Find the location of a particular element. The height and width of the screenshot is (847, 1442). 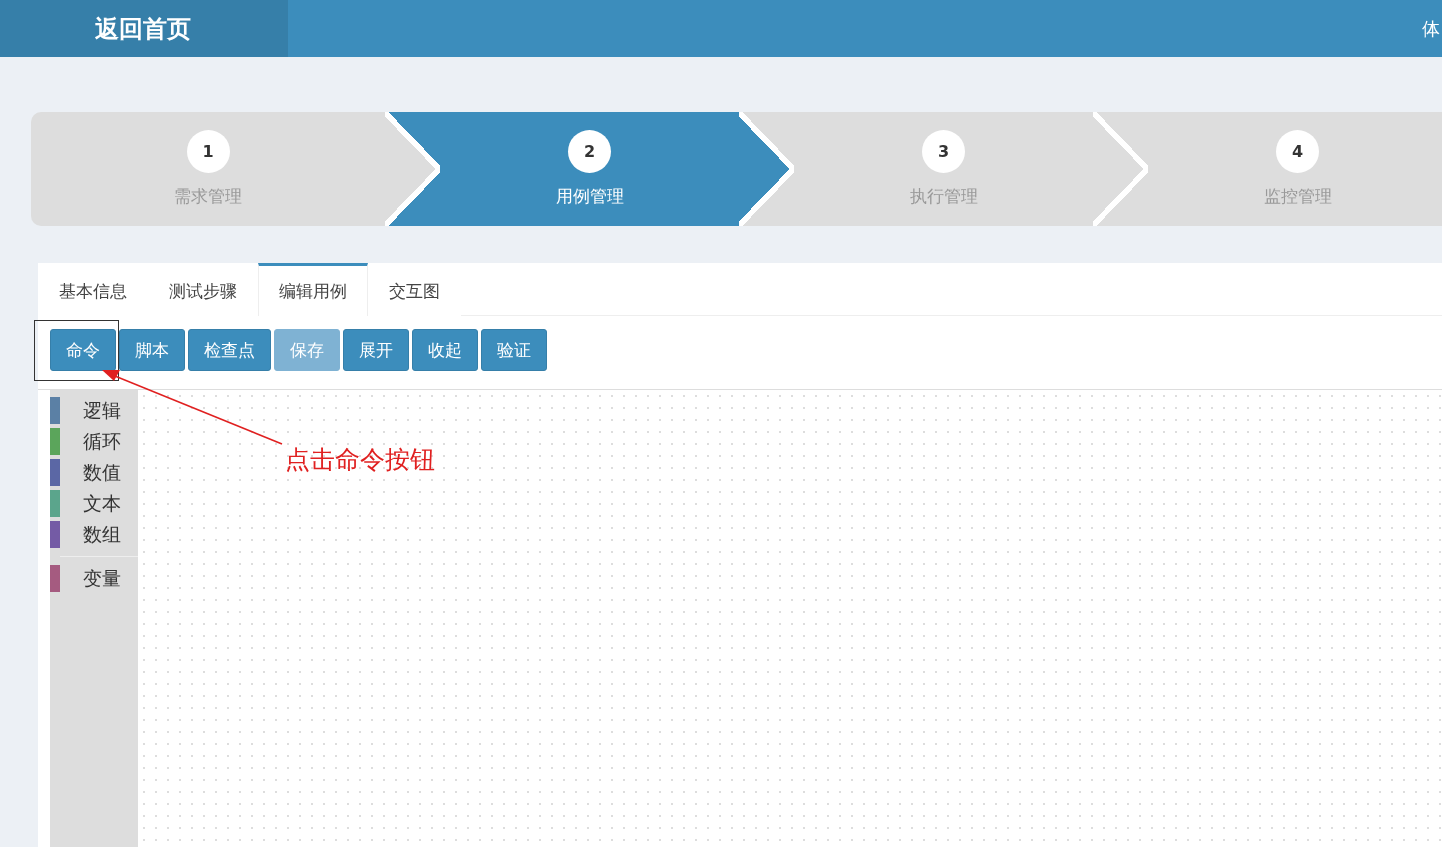

step-number: 4 is located at coordinates (1297, 151).